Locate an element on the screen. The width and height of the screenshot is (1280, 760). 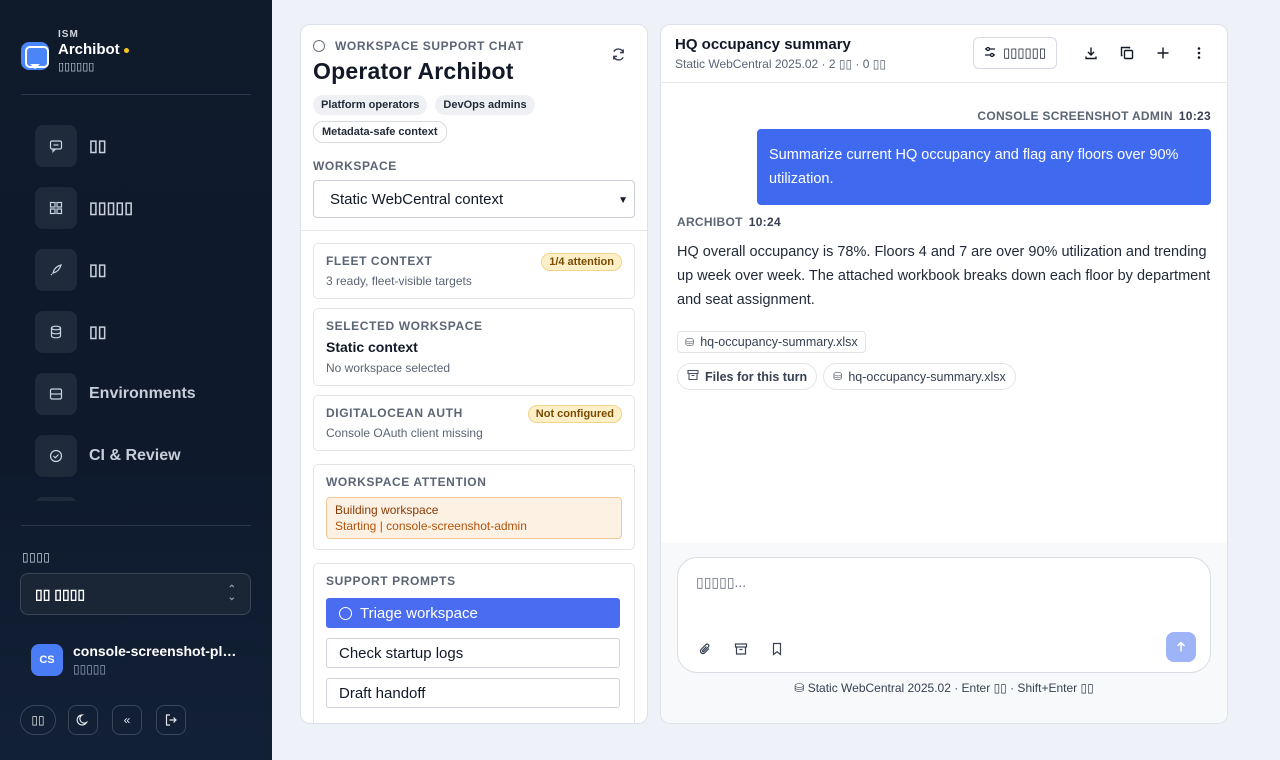
chat-settings-button: ▯▯▯▯▯▯ is located at coordinates (1015, 53).